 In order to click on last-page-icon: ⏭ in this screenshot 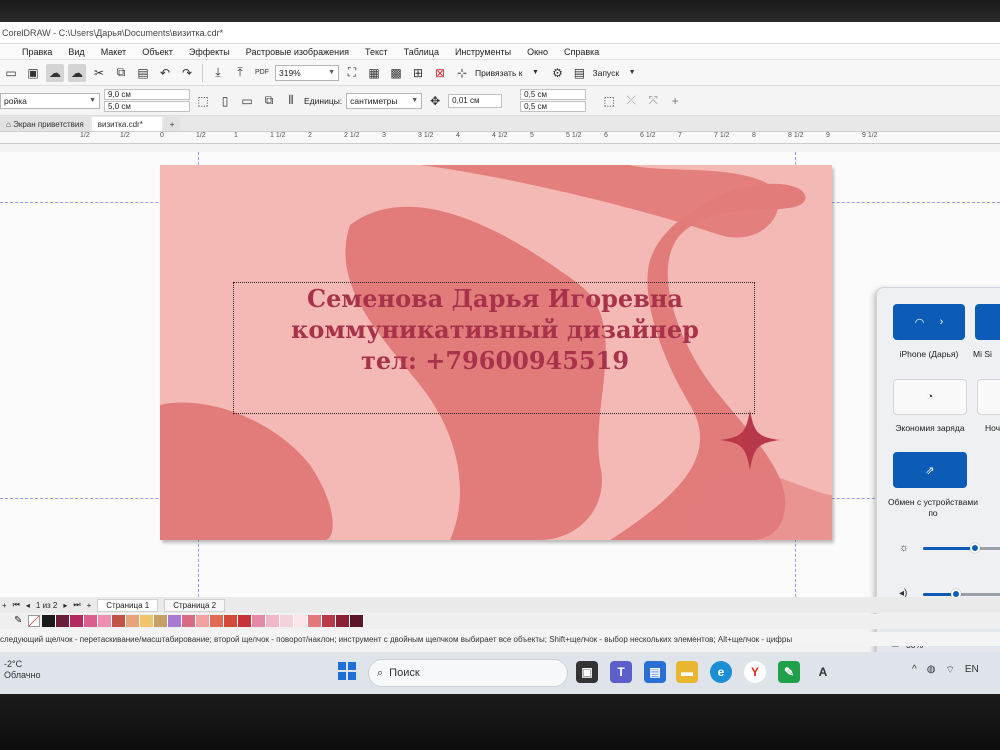, I will do `click(76, 605)`.